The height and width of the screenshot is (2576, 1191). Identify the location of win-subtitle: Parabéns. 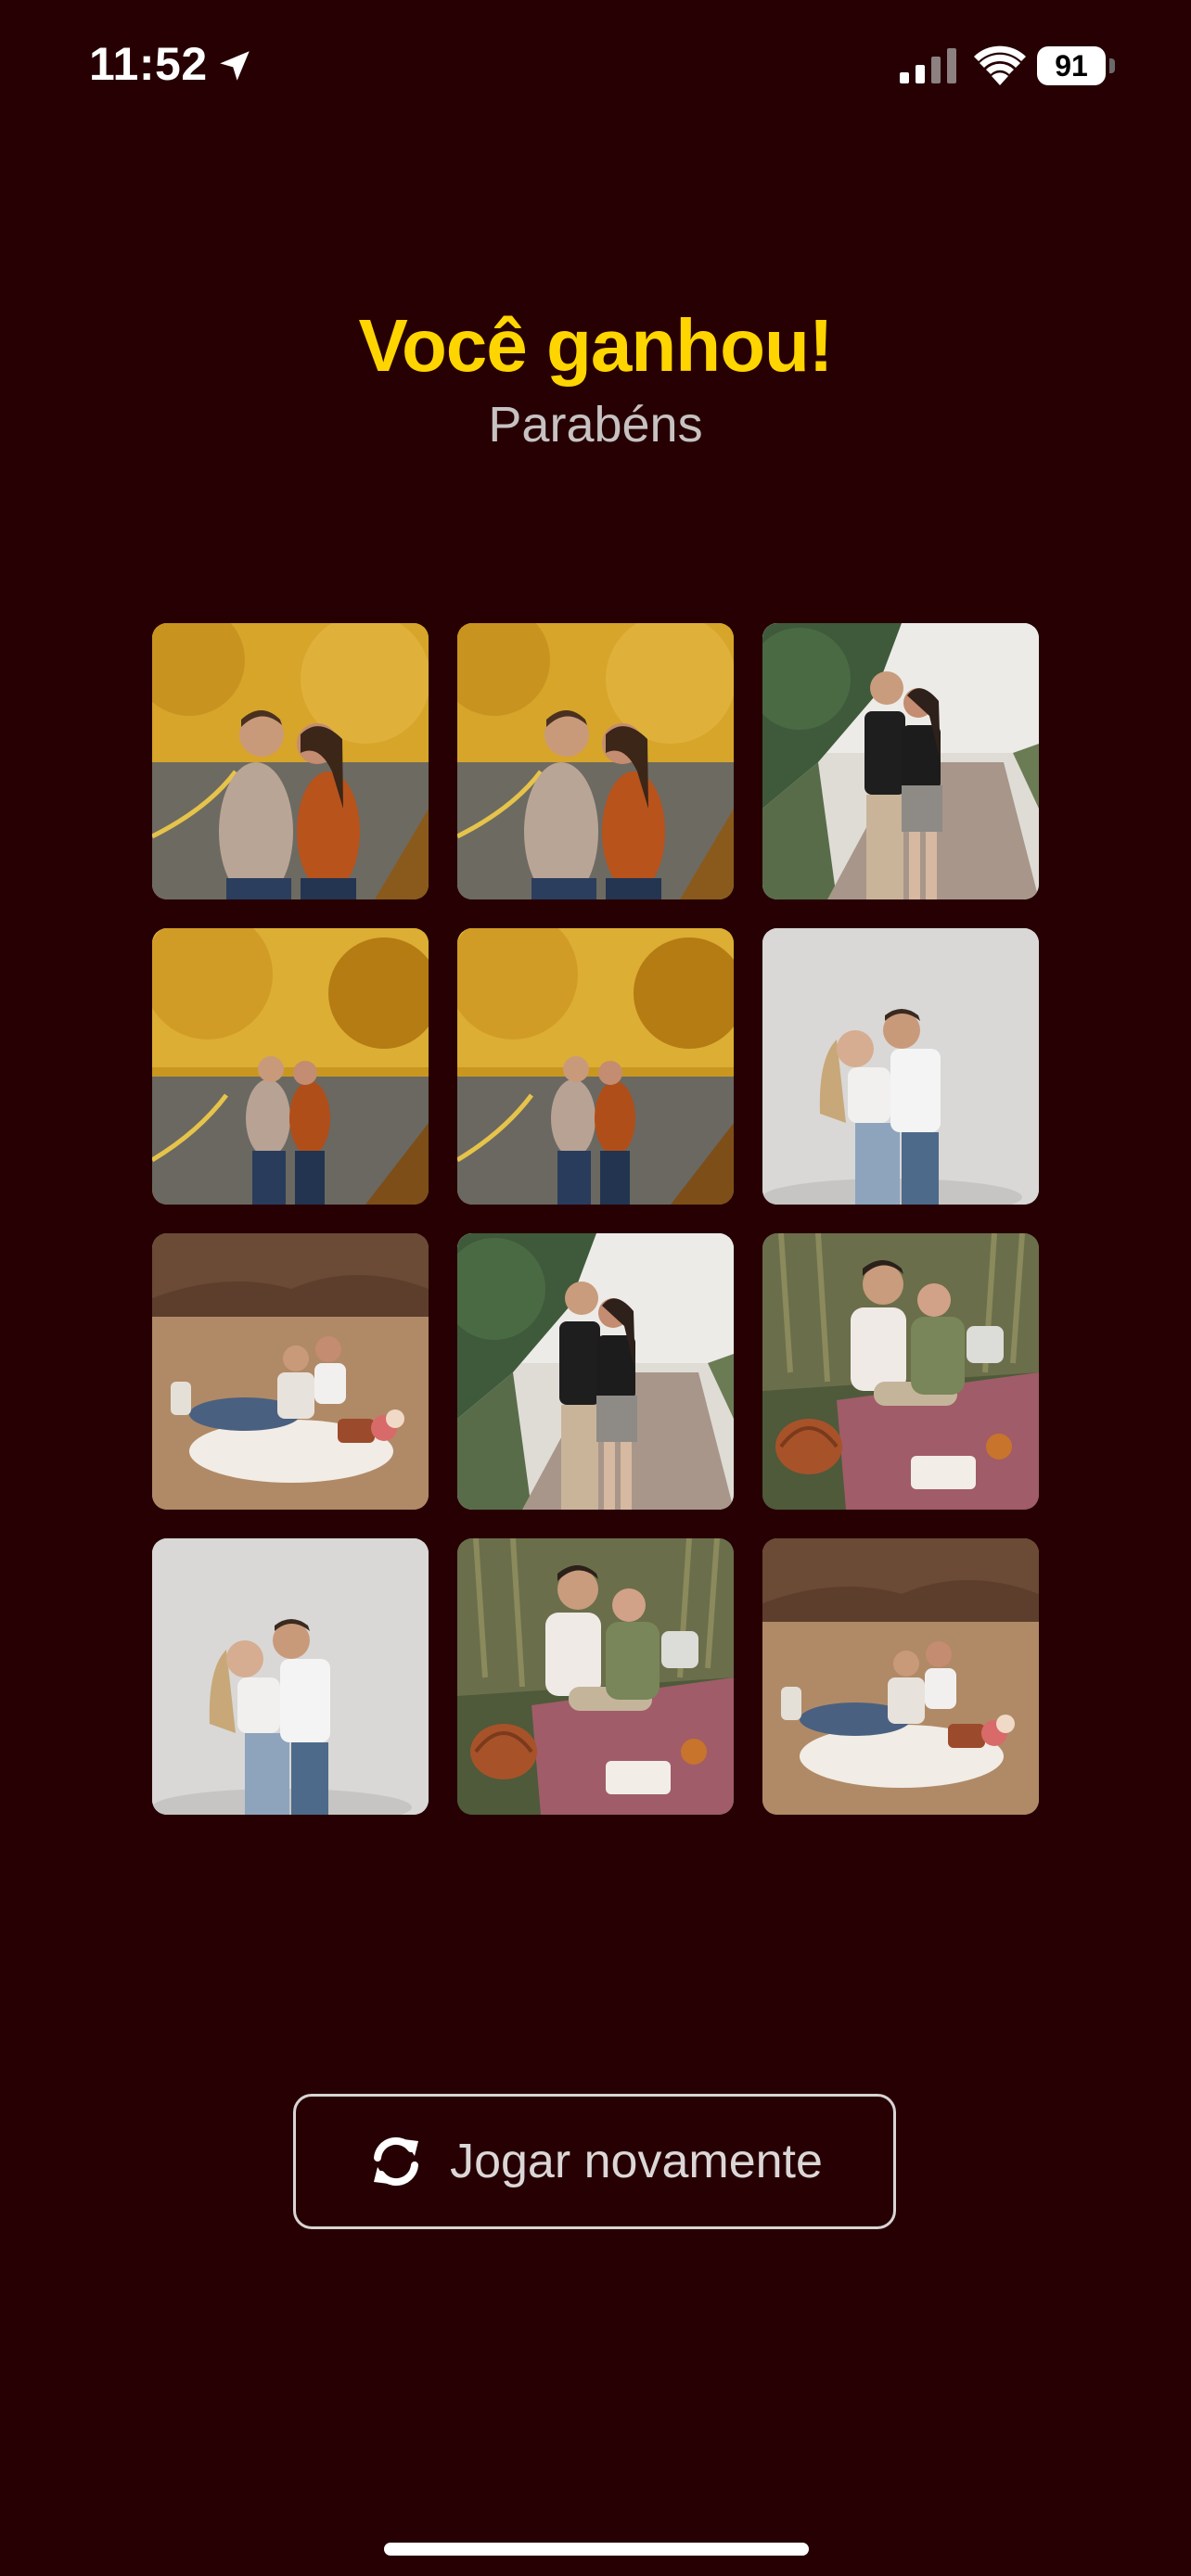
(595, 425).